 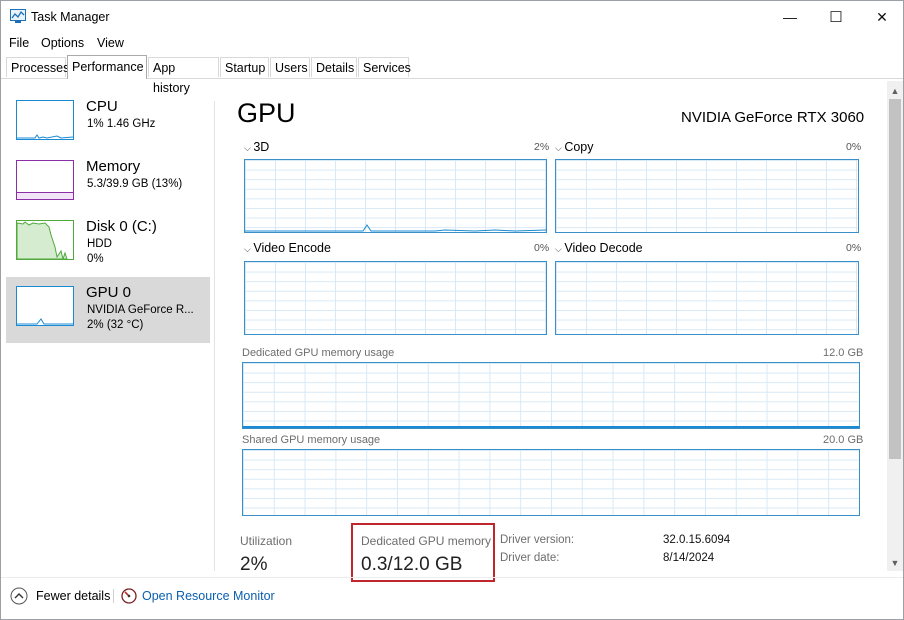 I want to click on menu-file: File, so click(x=19, y=43).